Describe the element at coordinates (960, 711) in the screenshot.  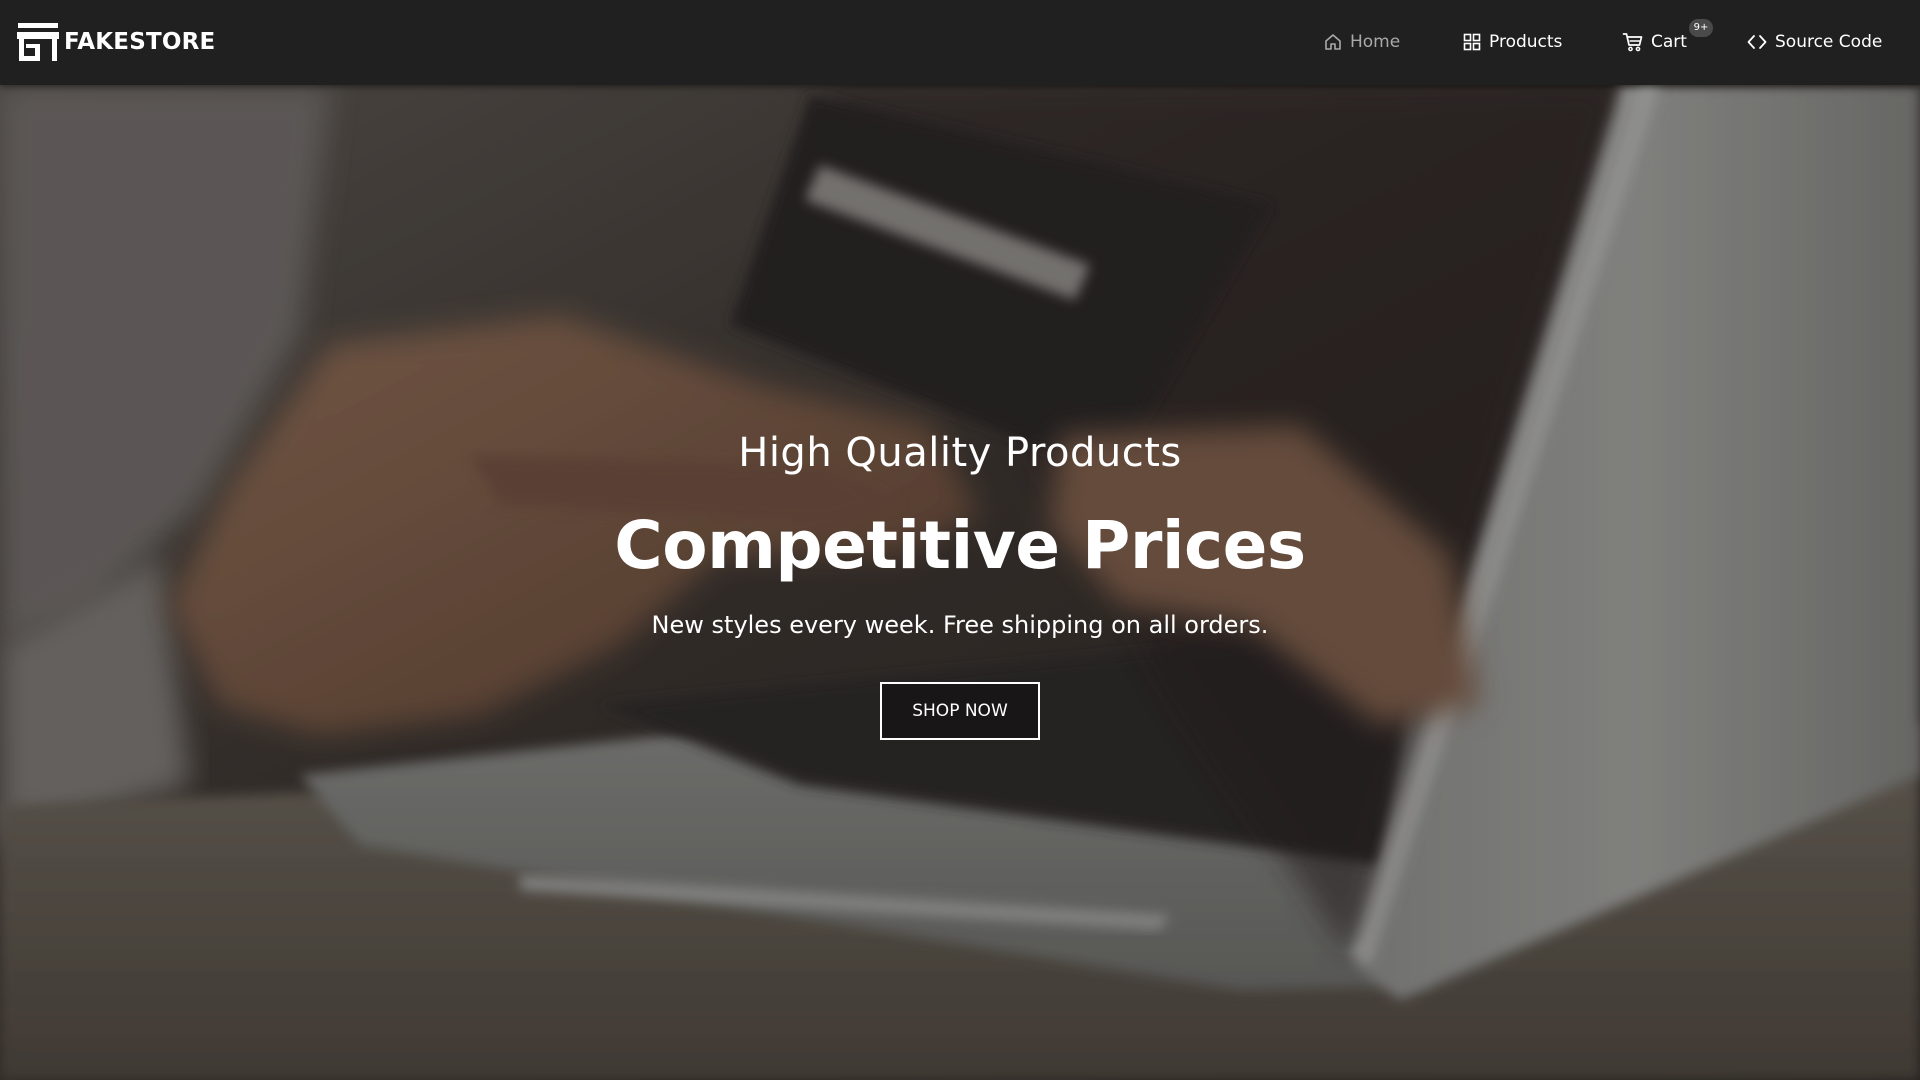
I see `shop-now-button: SHOP NOW` at that location.